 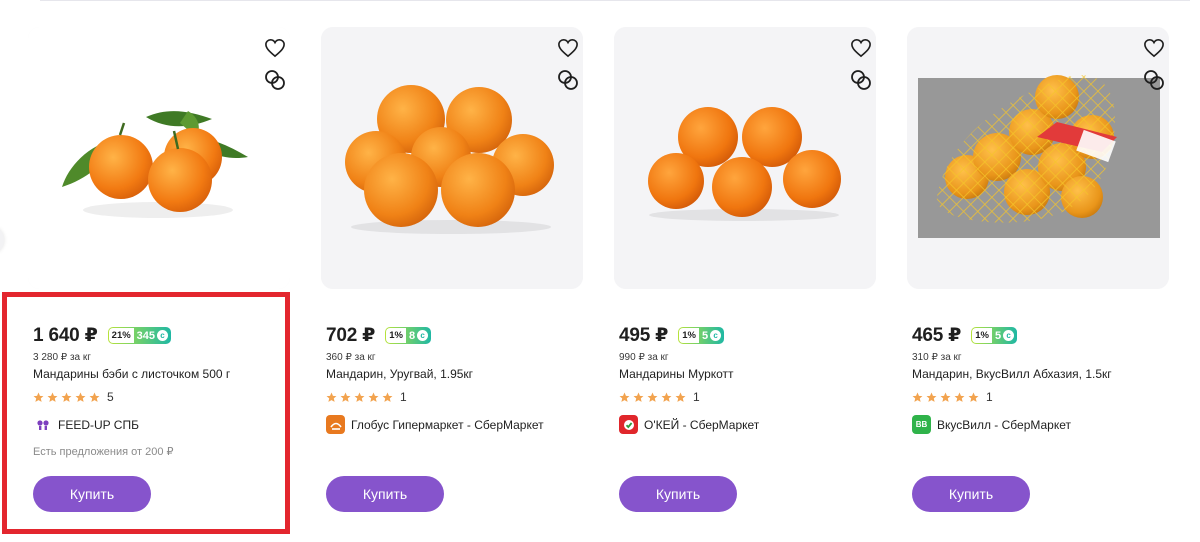 I want to click on bonus-badge: 21% 345 c, so click(x=139, y=335).